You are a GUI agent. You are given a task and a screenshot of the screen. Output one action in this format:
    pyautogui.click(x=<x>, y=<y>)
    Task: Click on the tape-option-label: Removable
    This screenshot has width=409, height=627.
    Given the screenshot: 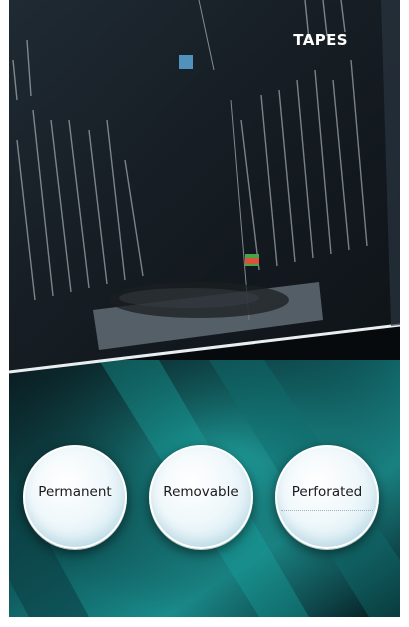 What is the action you would take?
    pyautogui.click(x=201, y=492)
    